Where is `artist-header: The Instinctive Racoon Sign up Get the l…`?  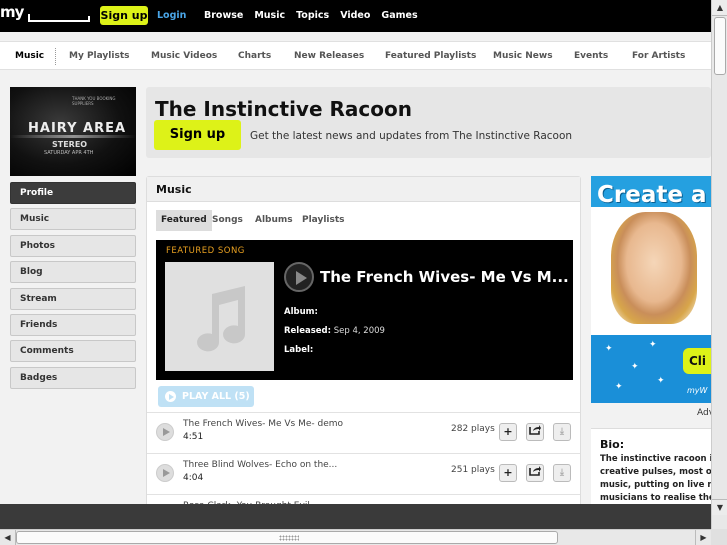 artist-header: The Instinctive Racoon Sign up Get the l… is located at coordinates (428, 122).